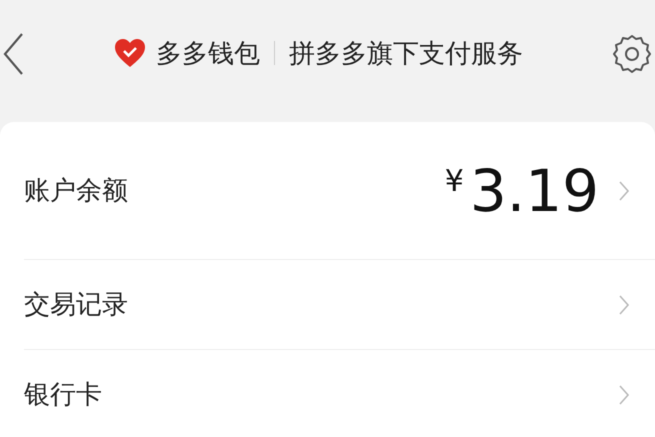 The width and height of the screenshot is (655, 437). What do you see at coordinates (454, 181) in the screenshot?
I see `currency-sign: ¥` at bounding box center [454, 181].